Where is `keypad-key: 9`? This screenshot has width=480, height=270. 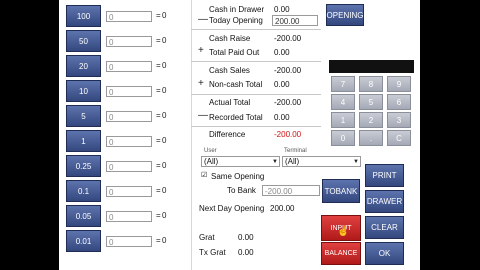 keypad-key: 9 is located at coordinates (399, 84).